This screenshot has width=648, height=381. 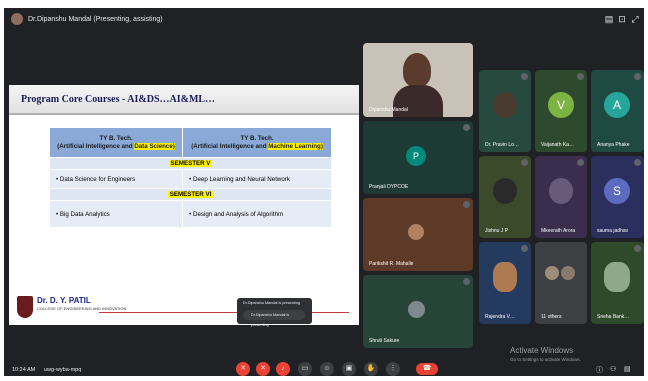 I want to click on captions-icon: ▭, so click(x=305, y=368).